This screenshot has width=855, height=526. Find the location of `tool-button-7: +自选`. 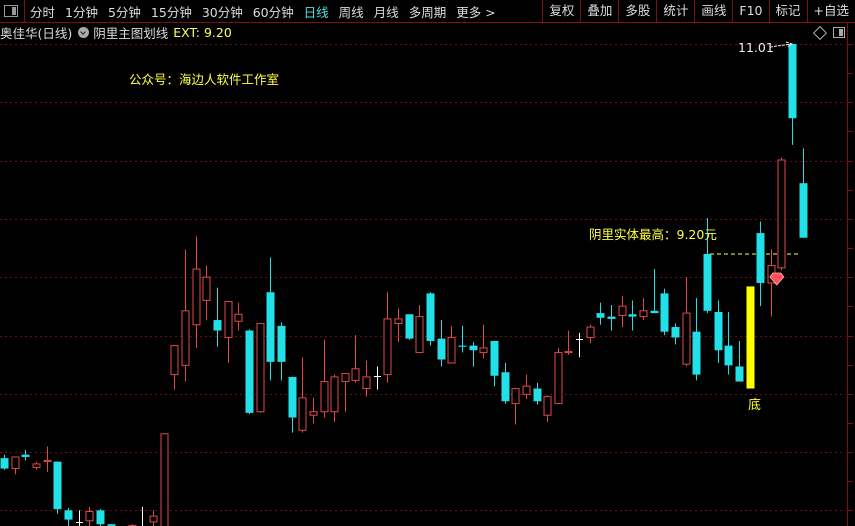

tool-button-7: +自选 is located at coordinates (830, 11).